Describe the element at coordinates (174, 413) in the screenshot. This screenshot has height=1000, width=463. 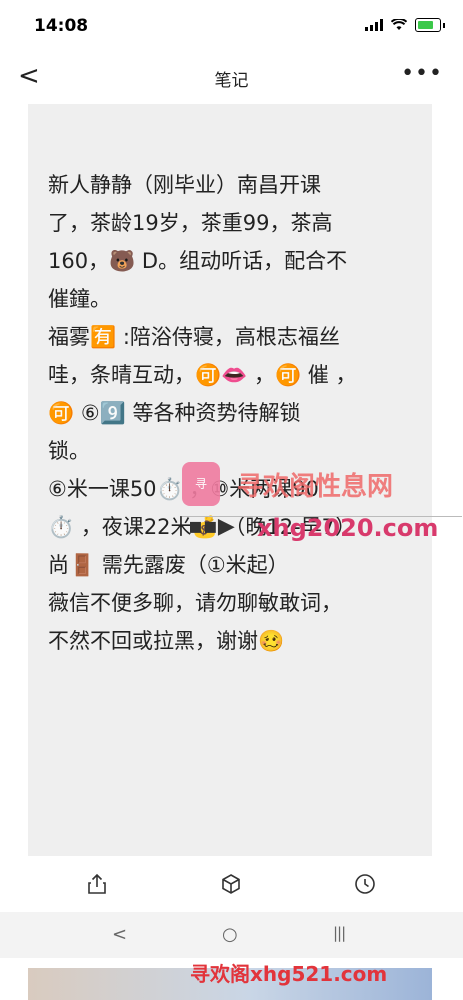
I see `note-line: 🉑 ⑥9️⃣ 等各种资势待解锁` at that location.